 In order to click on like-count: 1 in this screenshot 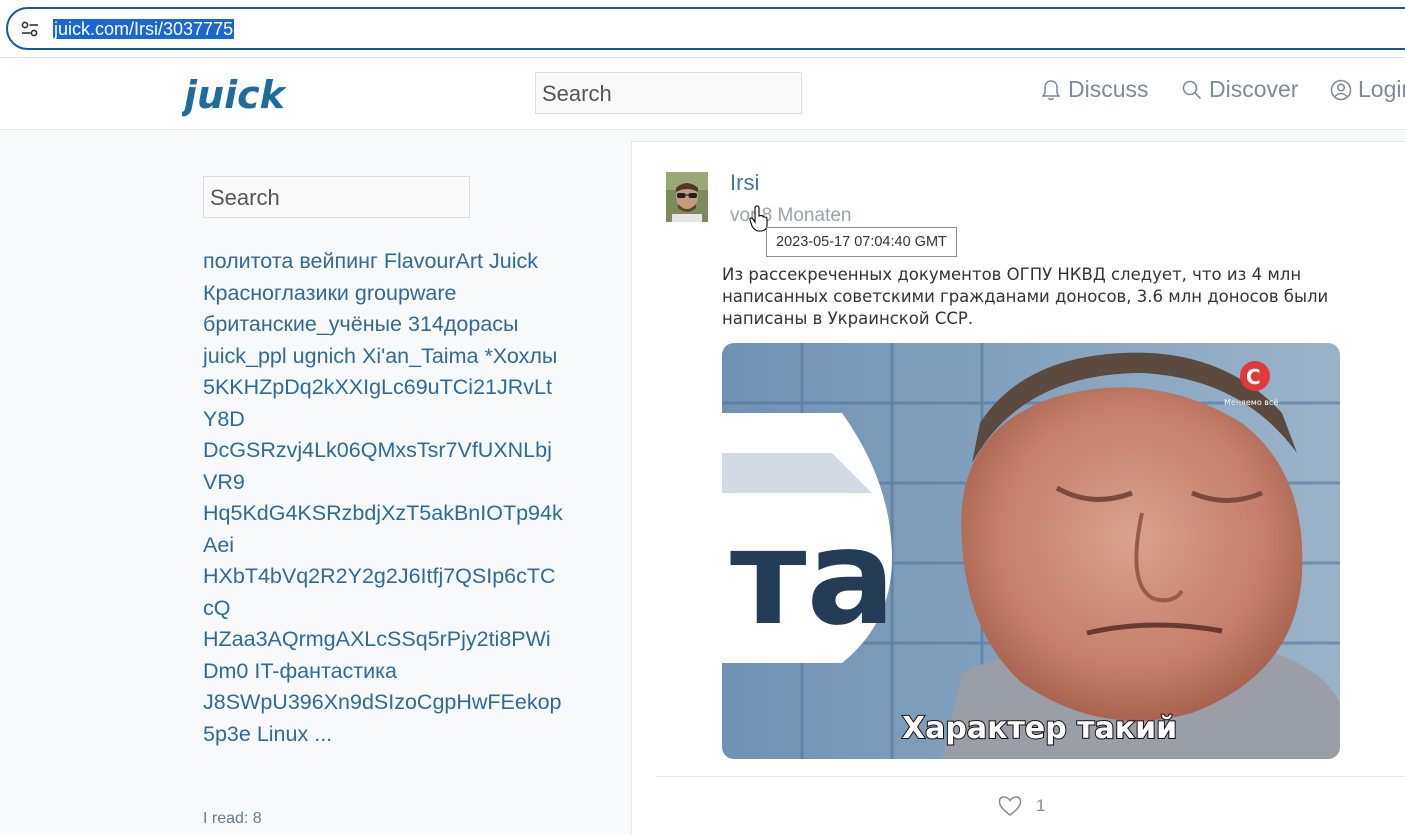, I will do `click(1041, 805)`.